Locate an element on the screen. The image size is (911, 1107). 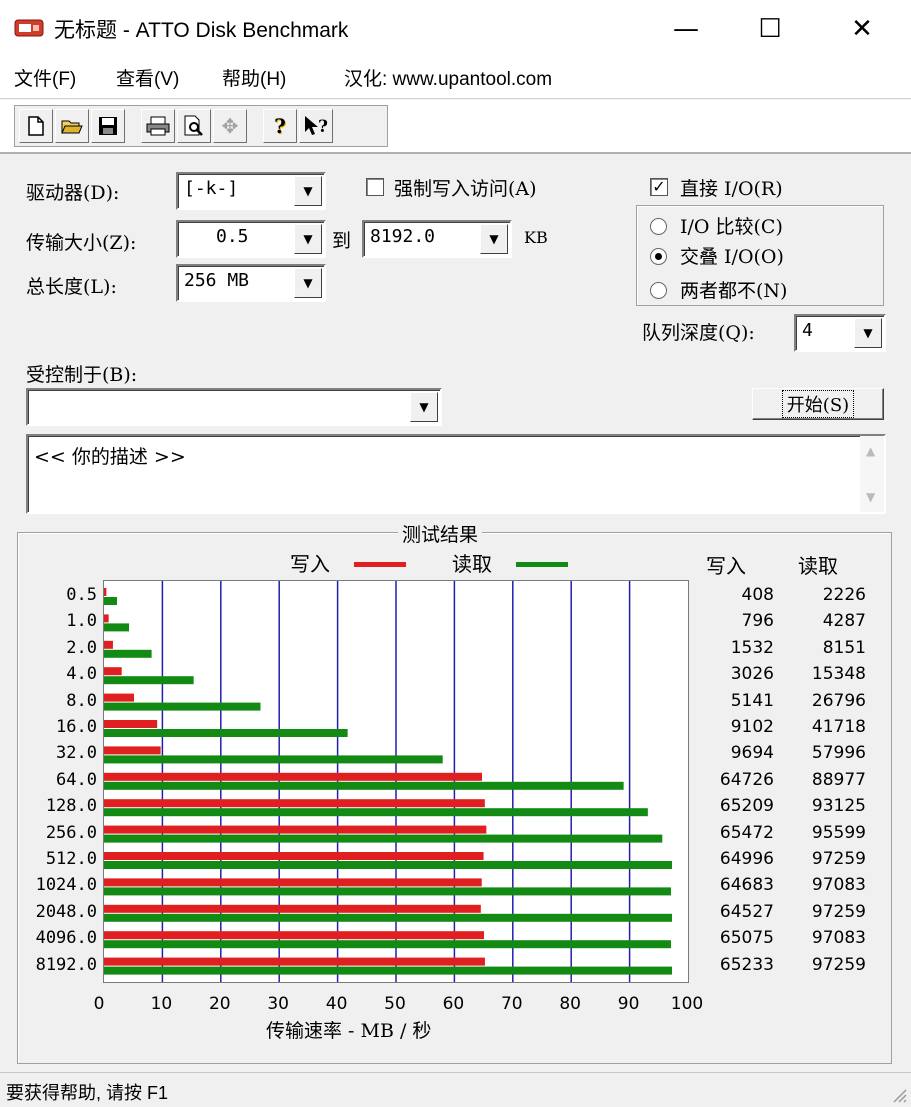
minimize-button: — is located at coordinates (686, 29).